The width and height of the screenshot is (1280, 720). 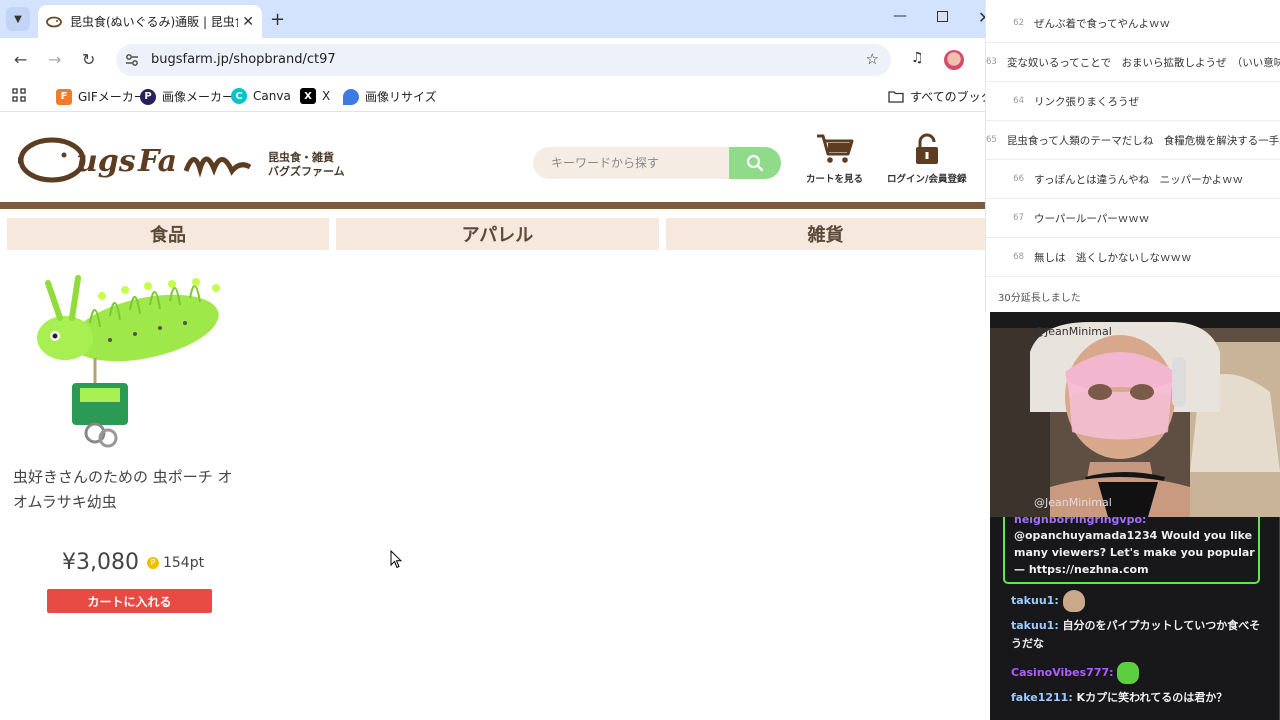 I want to click on view-cart-link: カートを見る, so click(x=834, y=159).